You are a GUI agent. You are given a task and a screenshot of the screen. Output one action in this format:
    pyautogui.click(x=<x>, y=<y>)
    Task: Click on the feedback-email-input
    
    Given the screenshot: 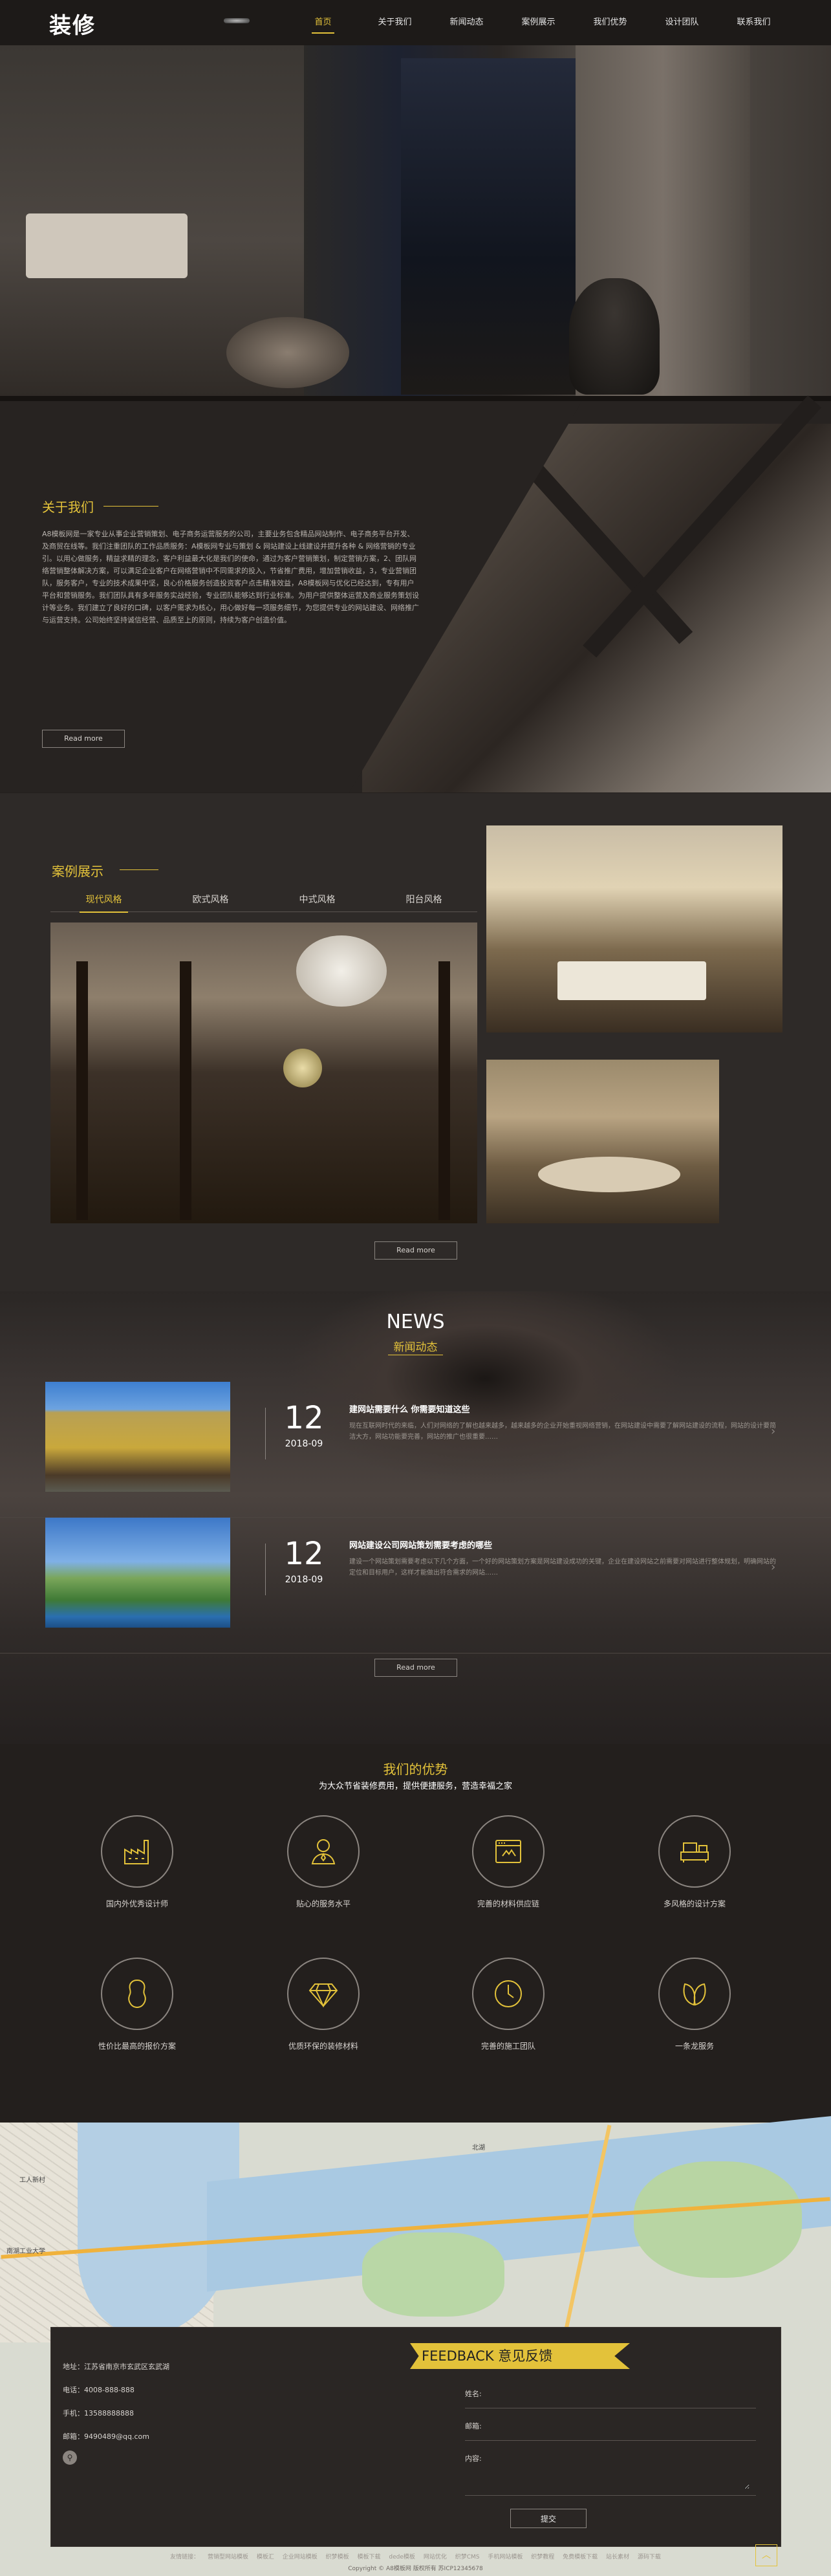 What is the action you would take?
    pyautogui.click(x=621, y=2425)
    